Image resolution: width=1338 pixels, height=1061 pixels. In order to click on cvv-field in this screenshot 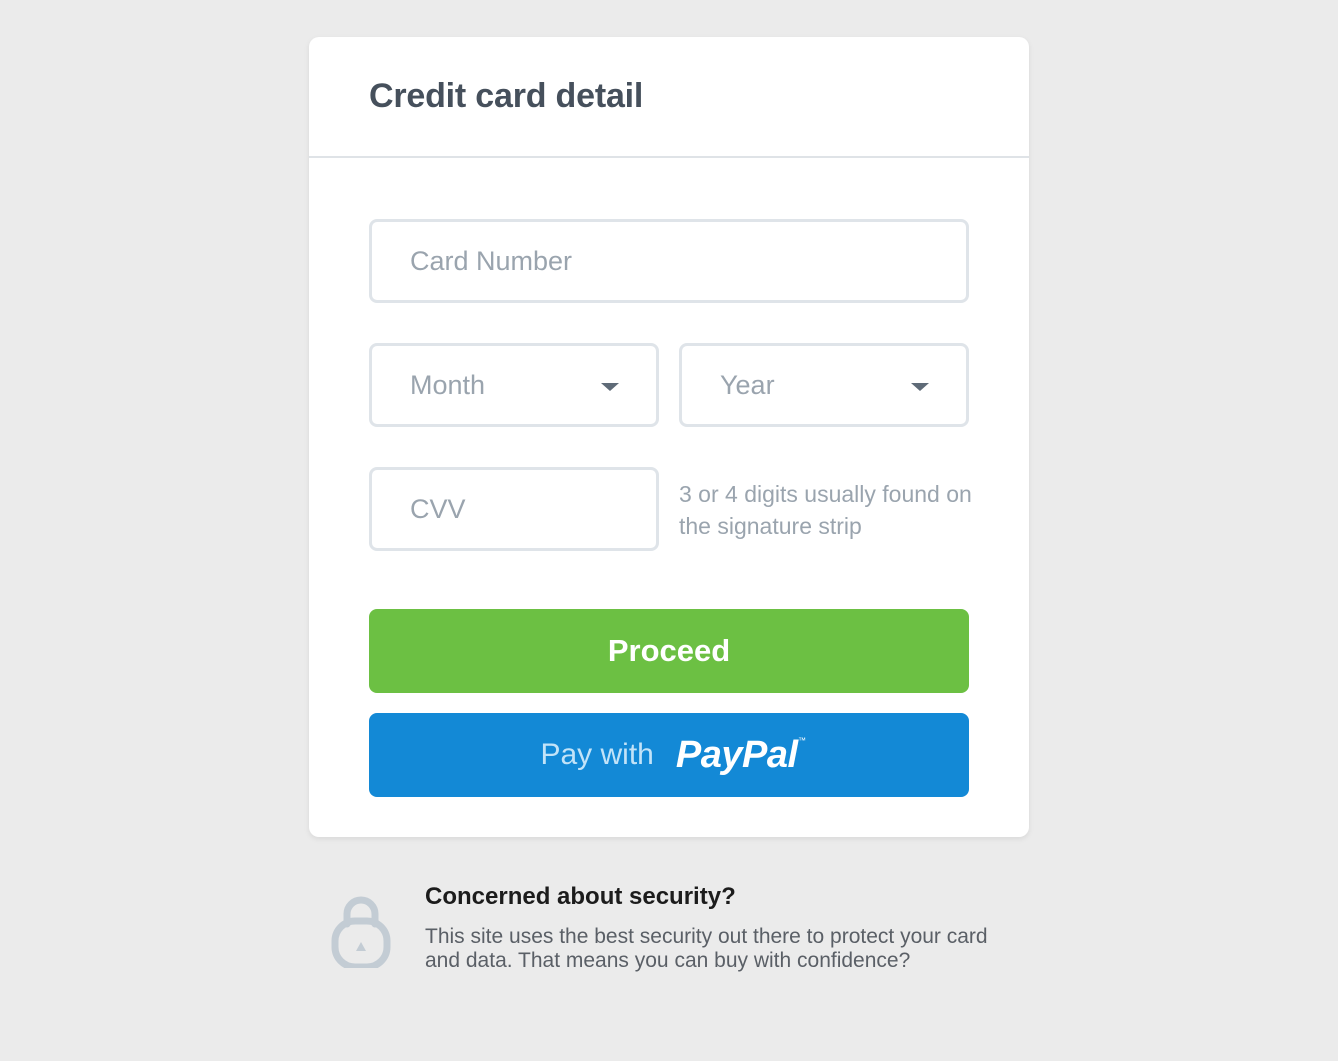, I will do `click(514, 509)`.